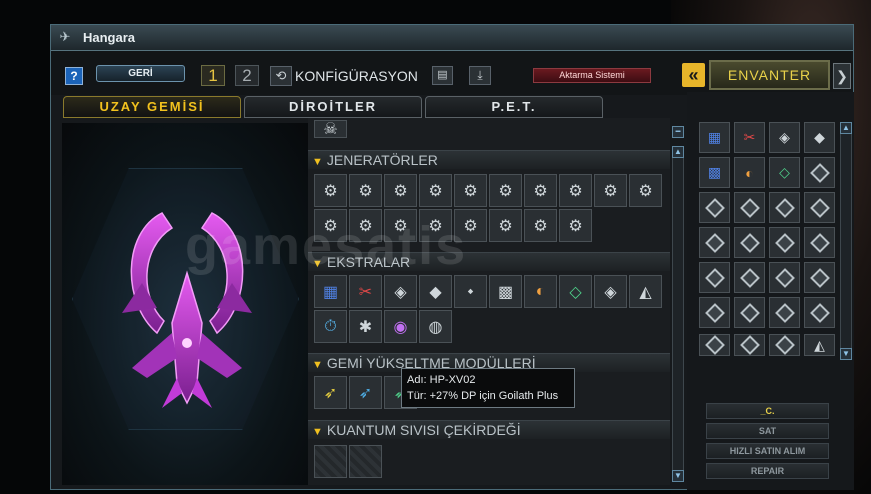 The height and width of the screenshot is (494, 871). I want to click on extras-row-2: ⏱ ✱ ◉ ◍, so click(384, 326).